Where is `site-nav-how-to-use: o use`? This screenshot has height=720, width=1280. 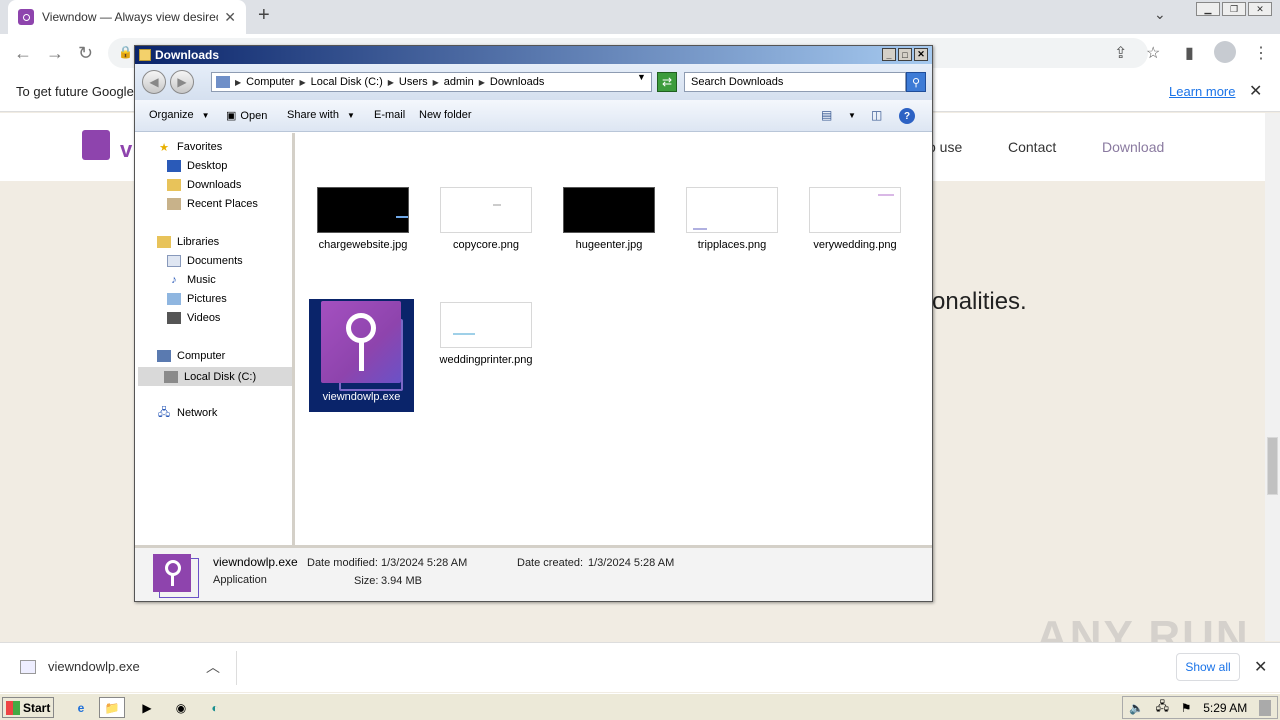
site-nav-how-to-use: o use is located at coordinates (945, 147).